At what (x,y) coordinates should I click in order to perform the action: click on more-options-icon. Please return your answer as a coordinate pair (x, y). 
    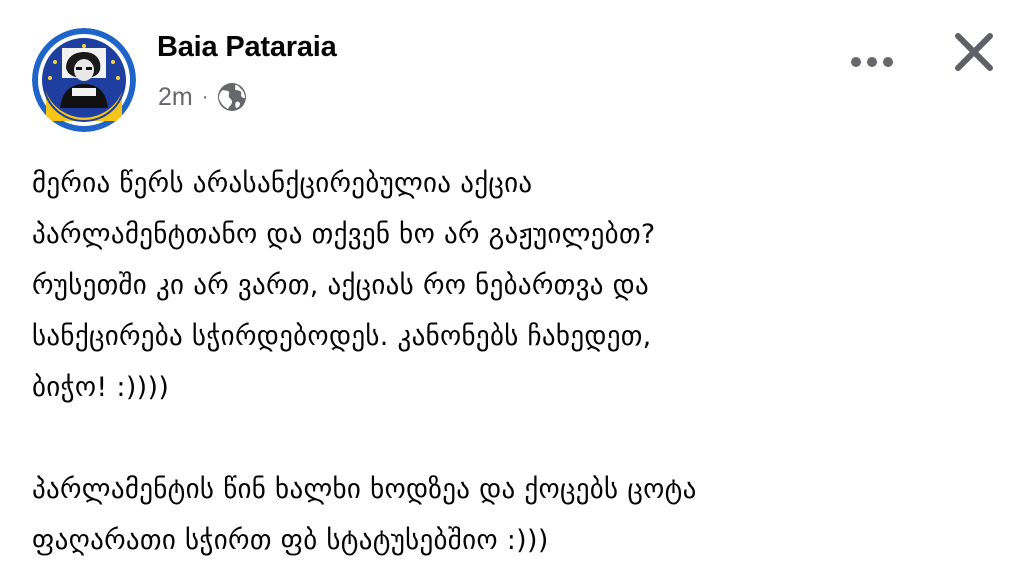
    Looking at the image, I should click on (872, 62).